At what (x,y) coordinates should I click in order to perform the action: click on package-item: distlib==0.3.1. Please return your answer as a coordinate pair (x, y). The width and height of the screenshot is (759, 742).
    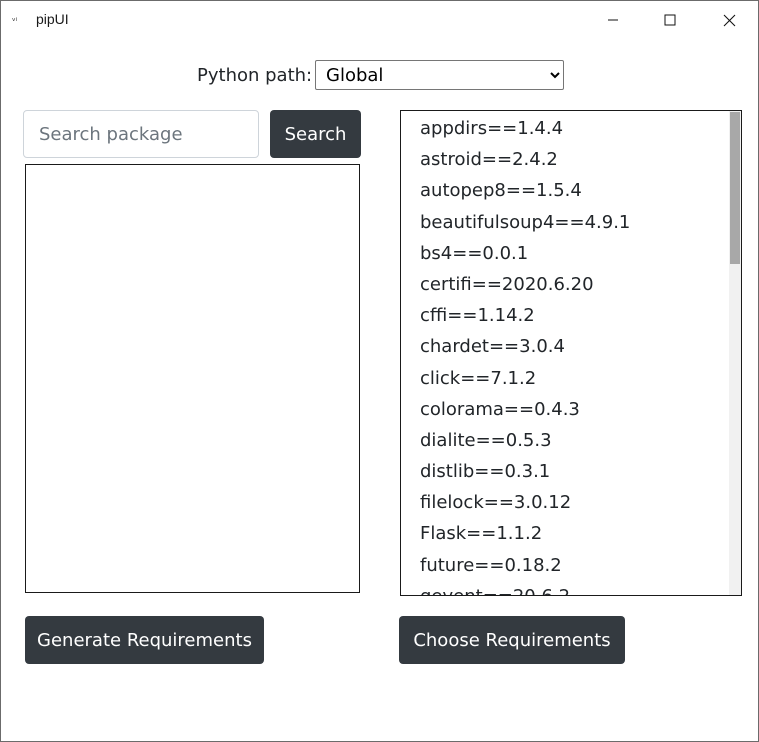
    Looking at the image, I should click on (570, 473).